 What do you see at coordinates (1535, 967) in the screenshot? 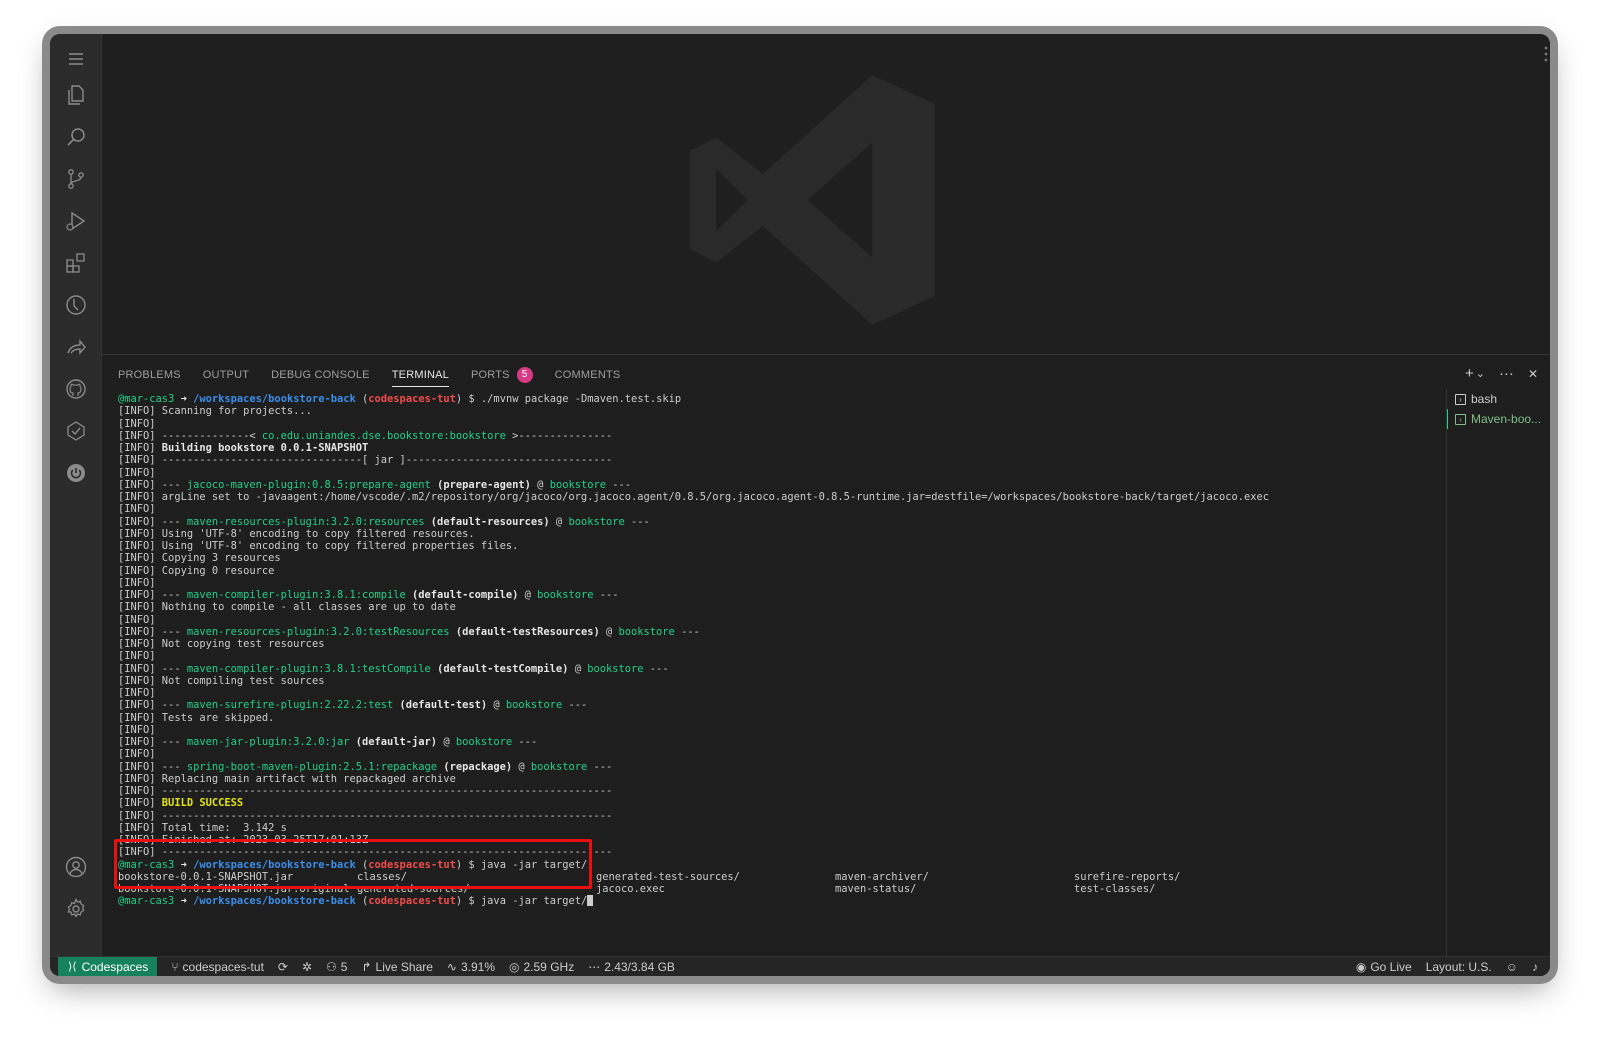
I see `notifications-button: ♪` at bounding box center [1535, 967].